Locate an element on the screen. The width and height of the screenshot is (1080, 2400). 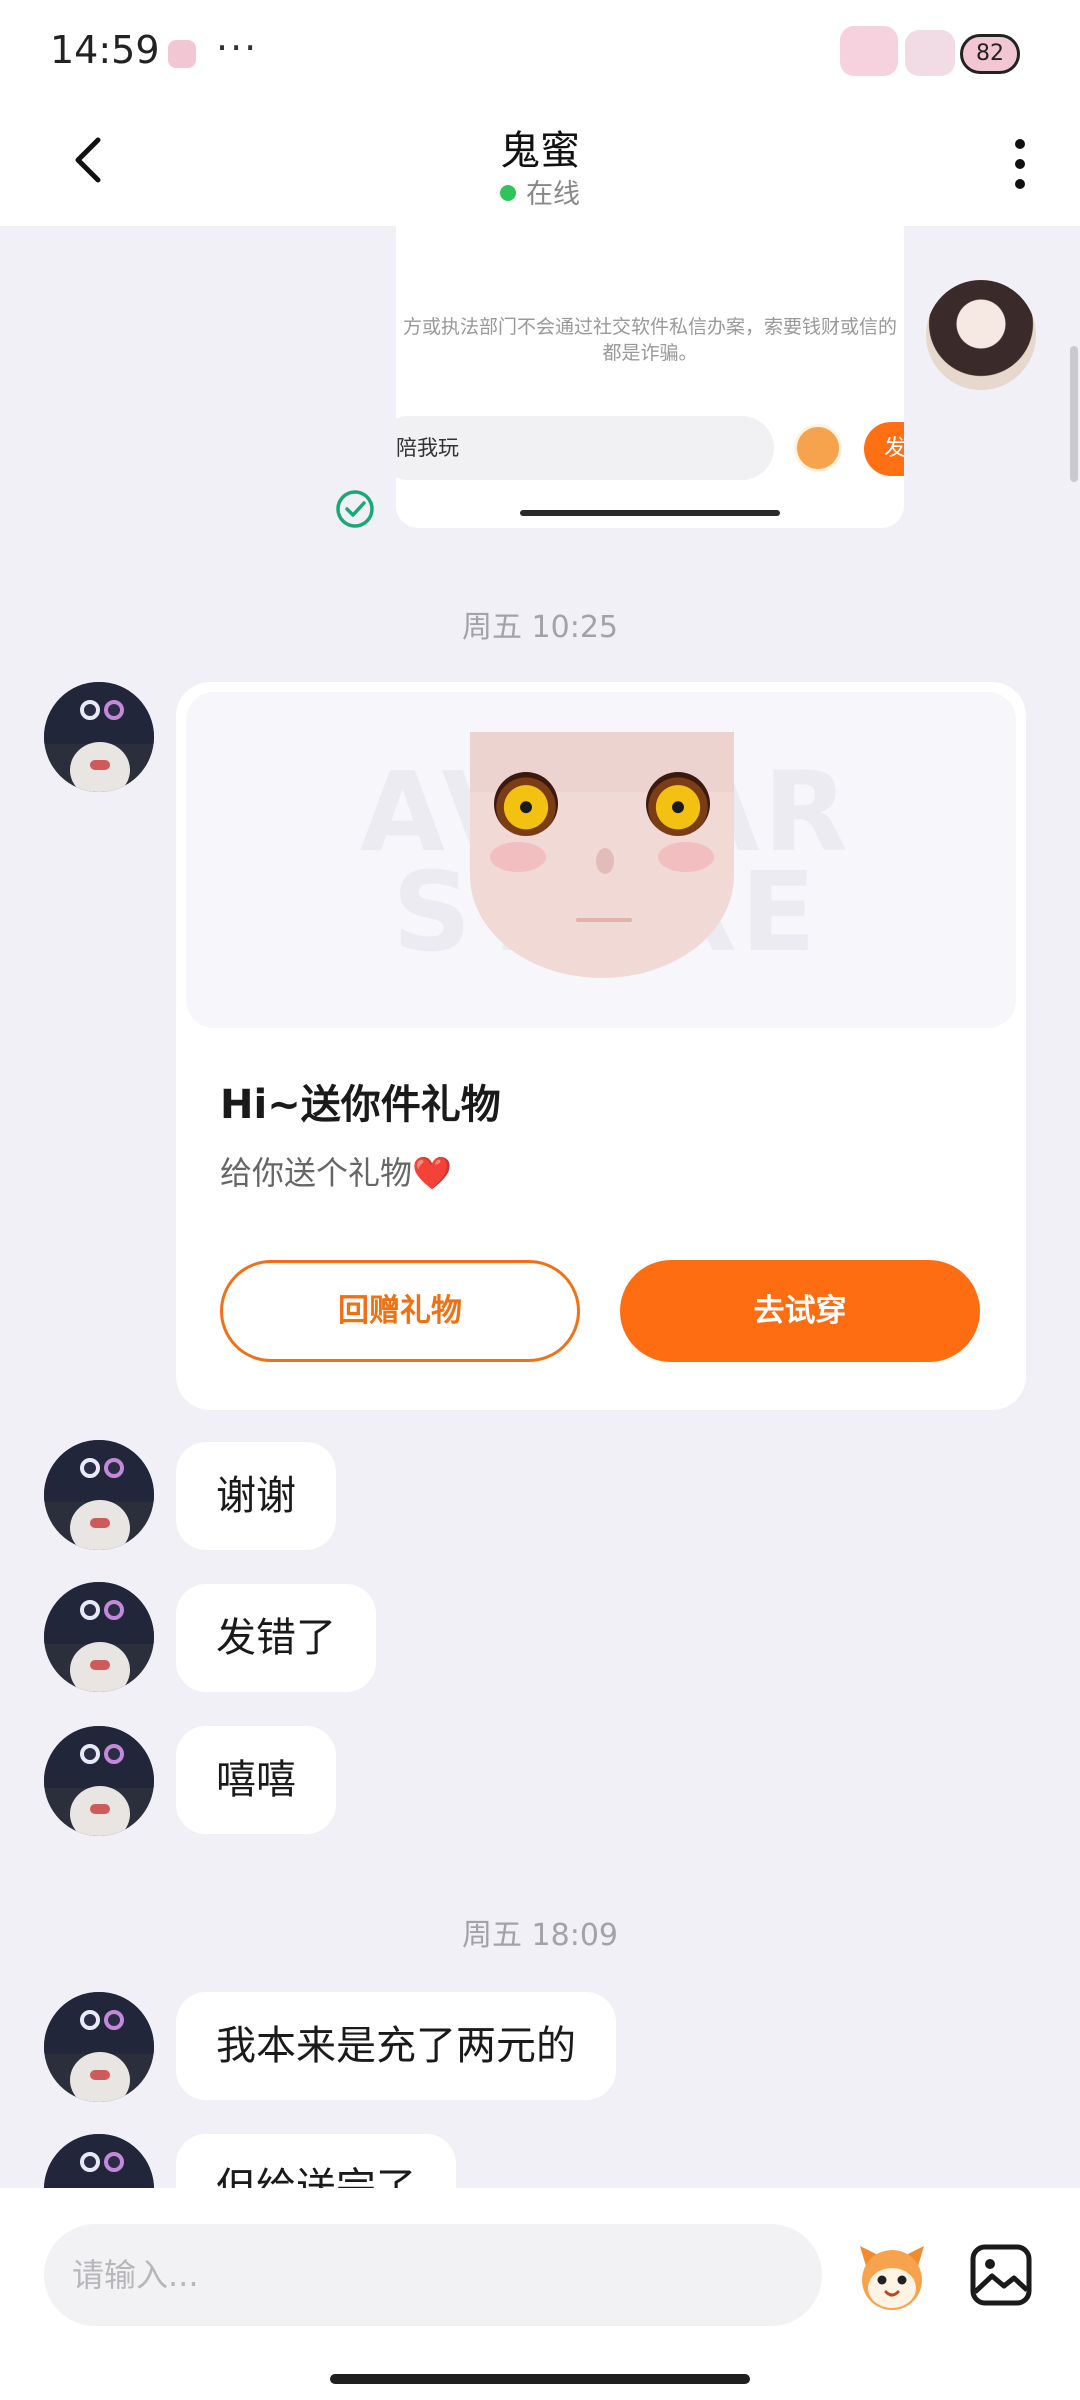
more-notifications-icon: ··· is located at coordinates (237, 48).